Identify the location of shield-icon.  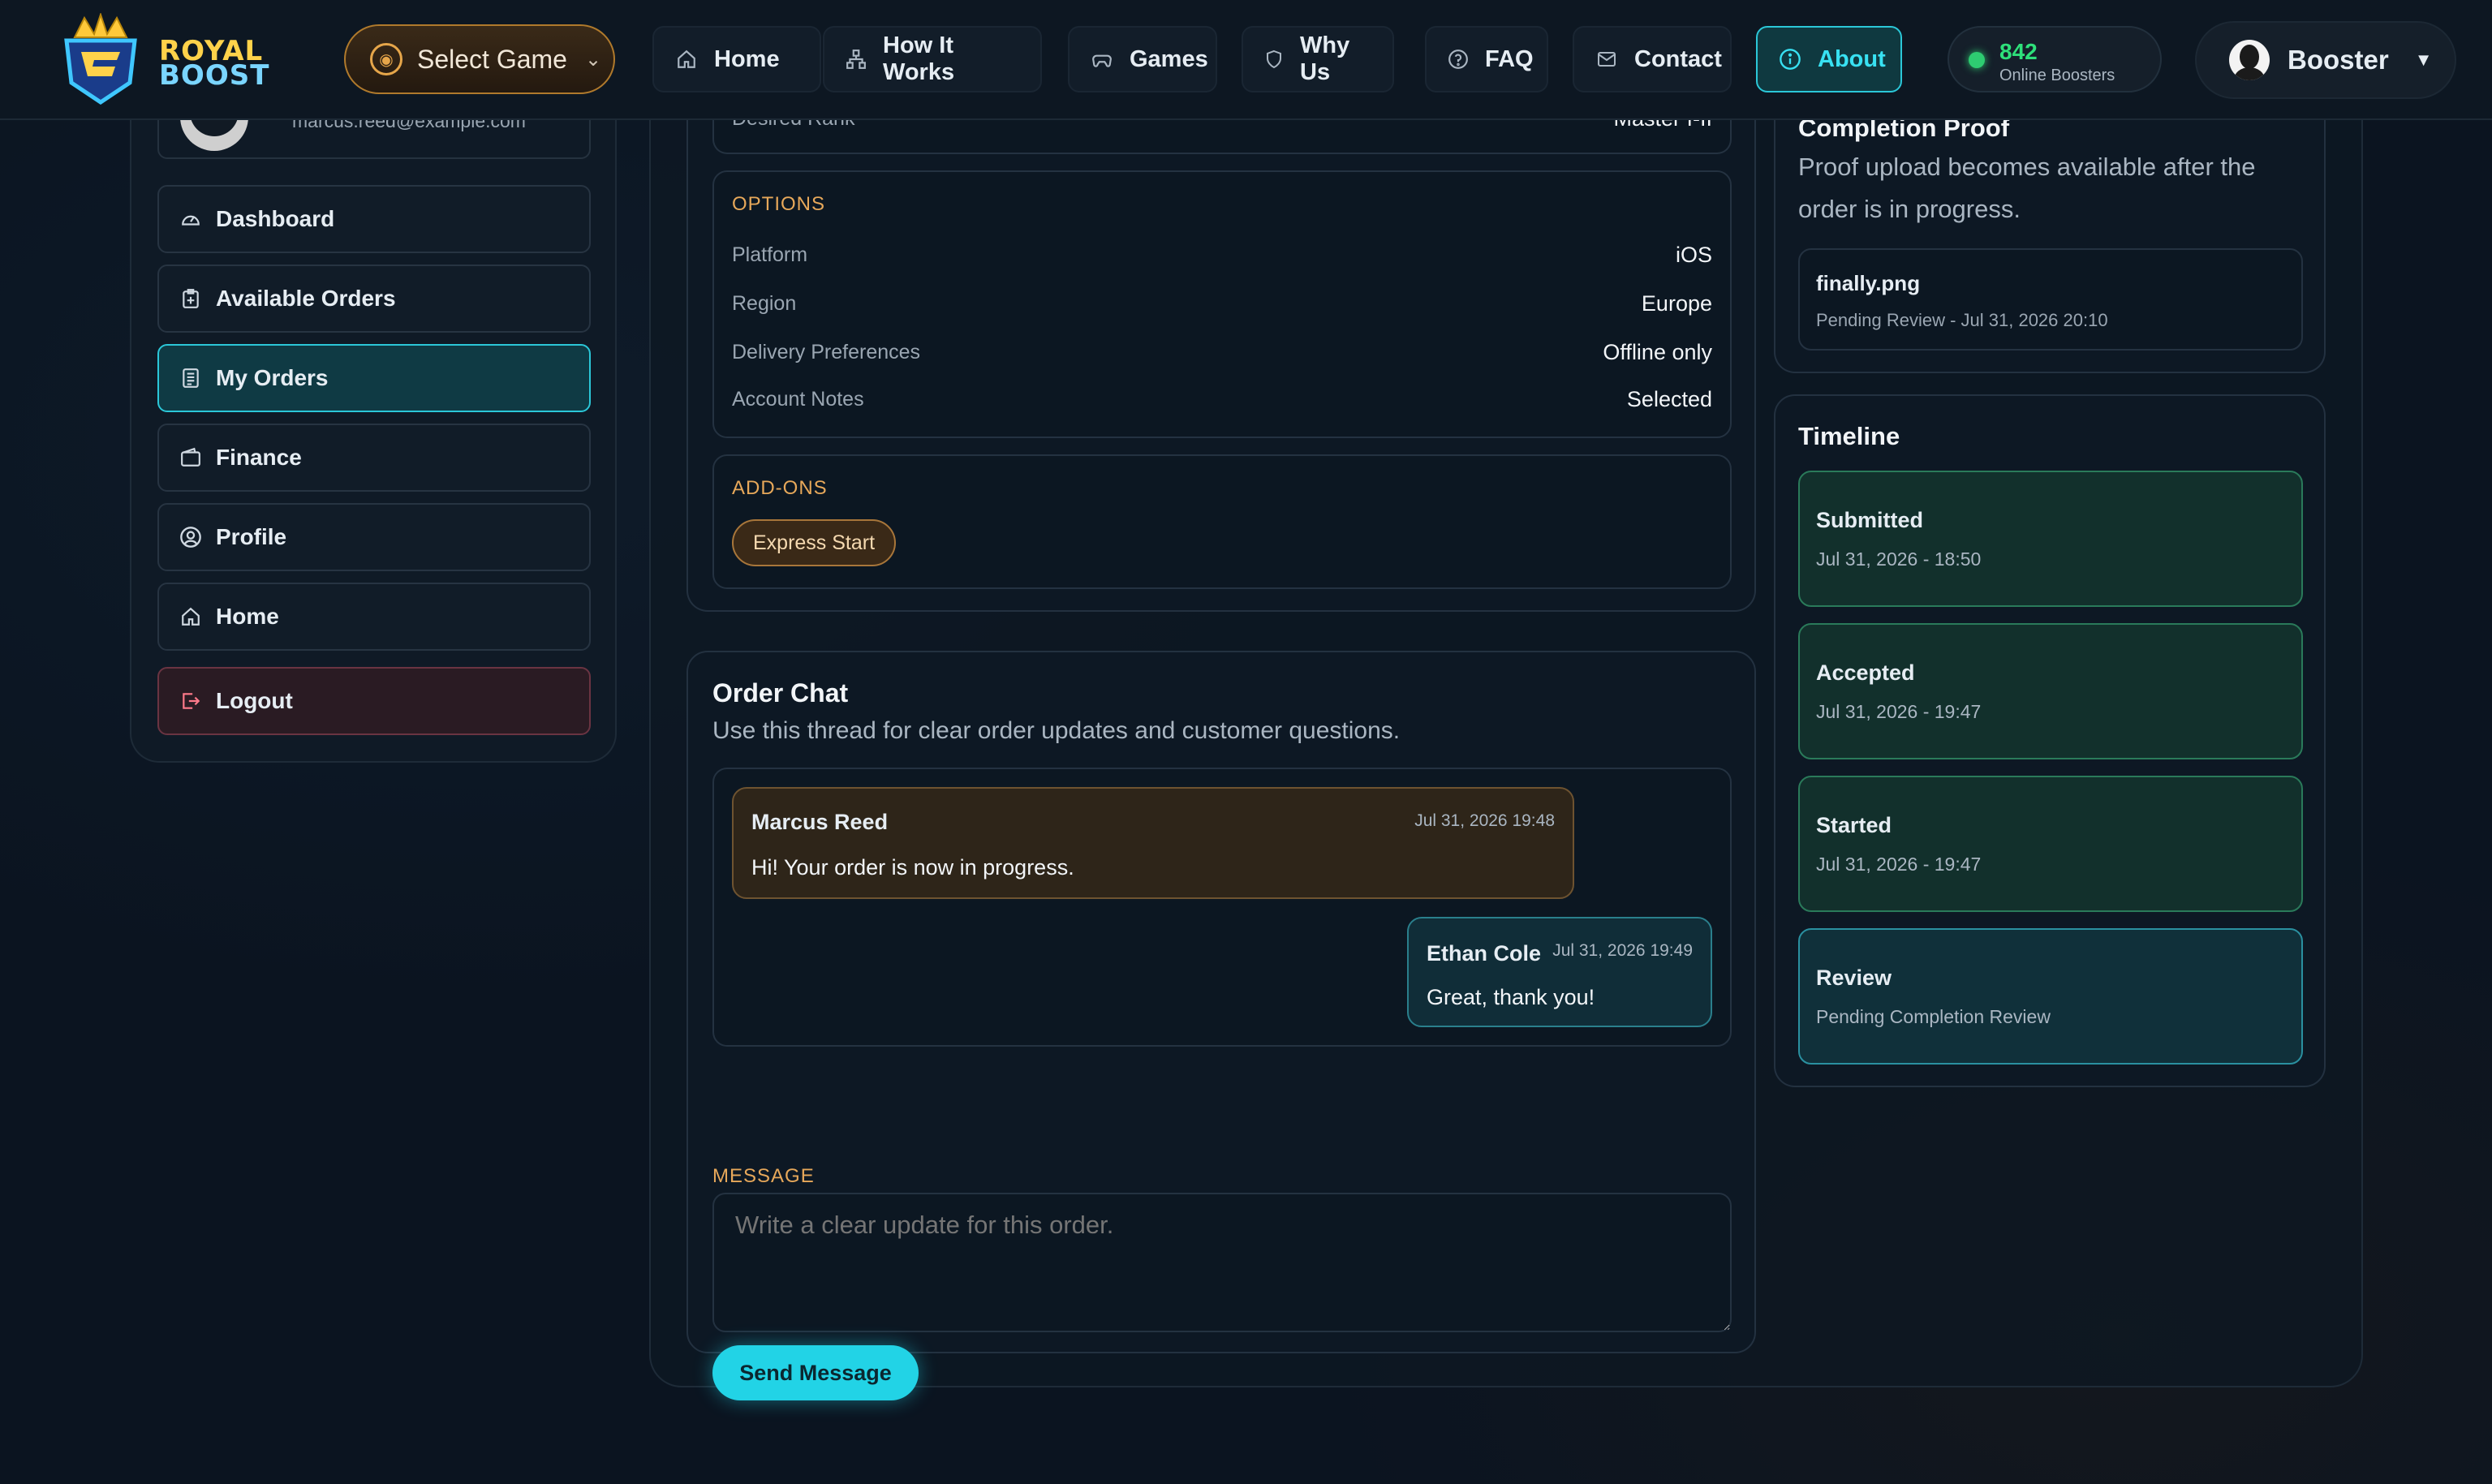
(1274, 59).